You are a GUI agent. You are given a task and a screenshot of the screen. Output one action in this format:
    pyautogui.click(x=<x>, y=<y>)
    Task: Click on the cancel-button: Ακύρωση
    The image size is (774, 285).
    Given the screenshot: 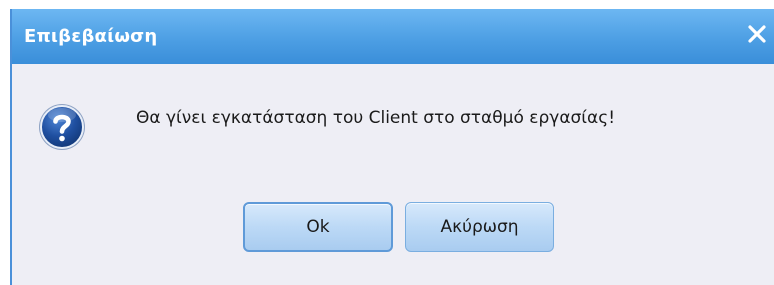 What is the action you would take?
    pyautogui.click(x=479, y=227)
    